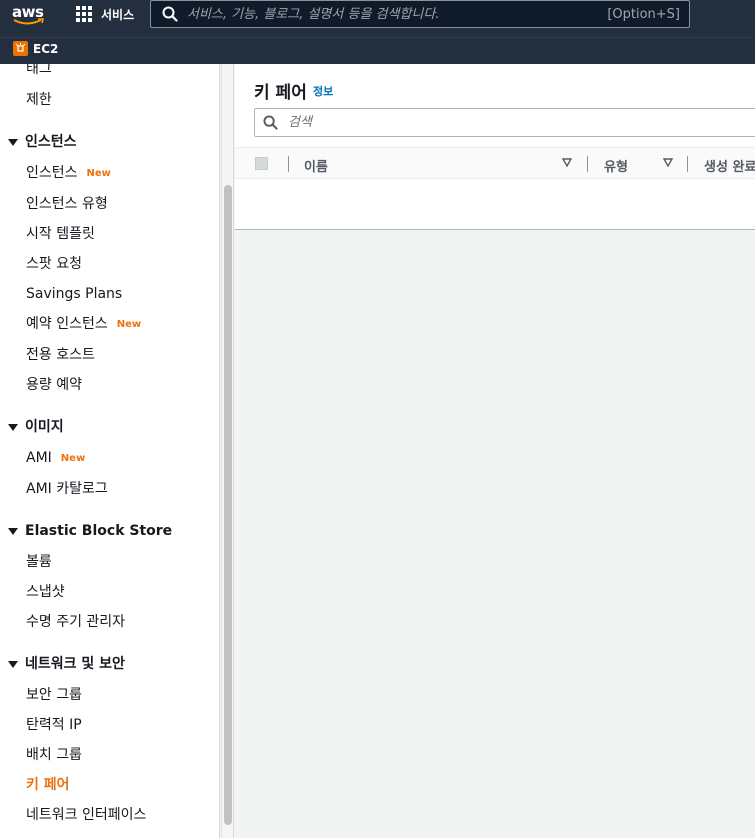 The width and height of the screenshot is (755, 838). I want to click on sidebar-item-capacity-reservations: 용량 예약, so click(54, 385).